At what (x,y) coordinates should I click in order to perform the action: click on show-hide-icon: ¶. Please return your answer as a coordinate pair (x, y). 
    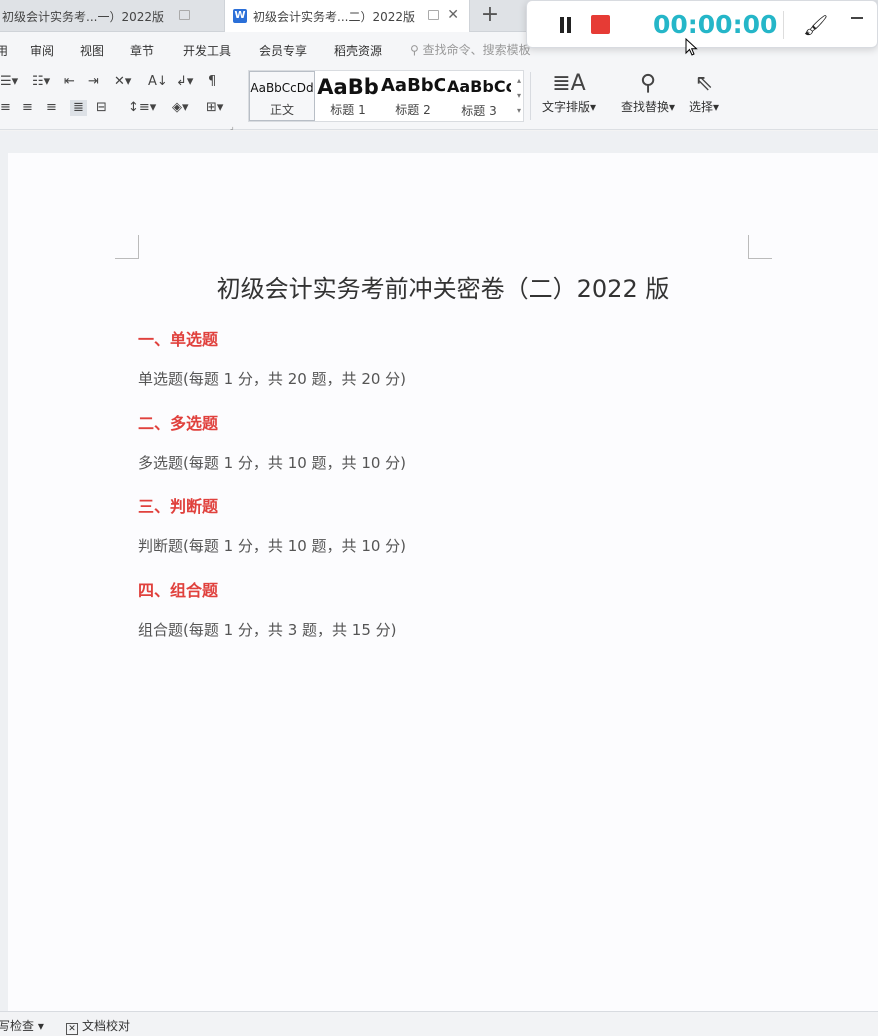
    Looking at the image, I should click on (212, 82).